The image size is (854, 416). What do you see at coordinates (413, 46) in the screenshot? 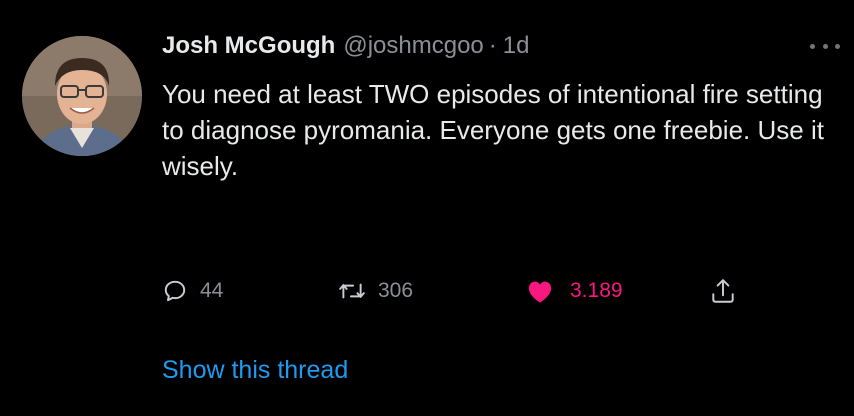
I see `author-handle: @joshmcgoo` at bounding box center [413, 46].